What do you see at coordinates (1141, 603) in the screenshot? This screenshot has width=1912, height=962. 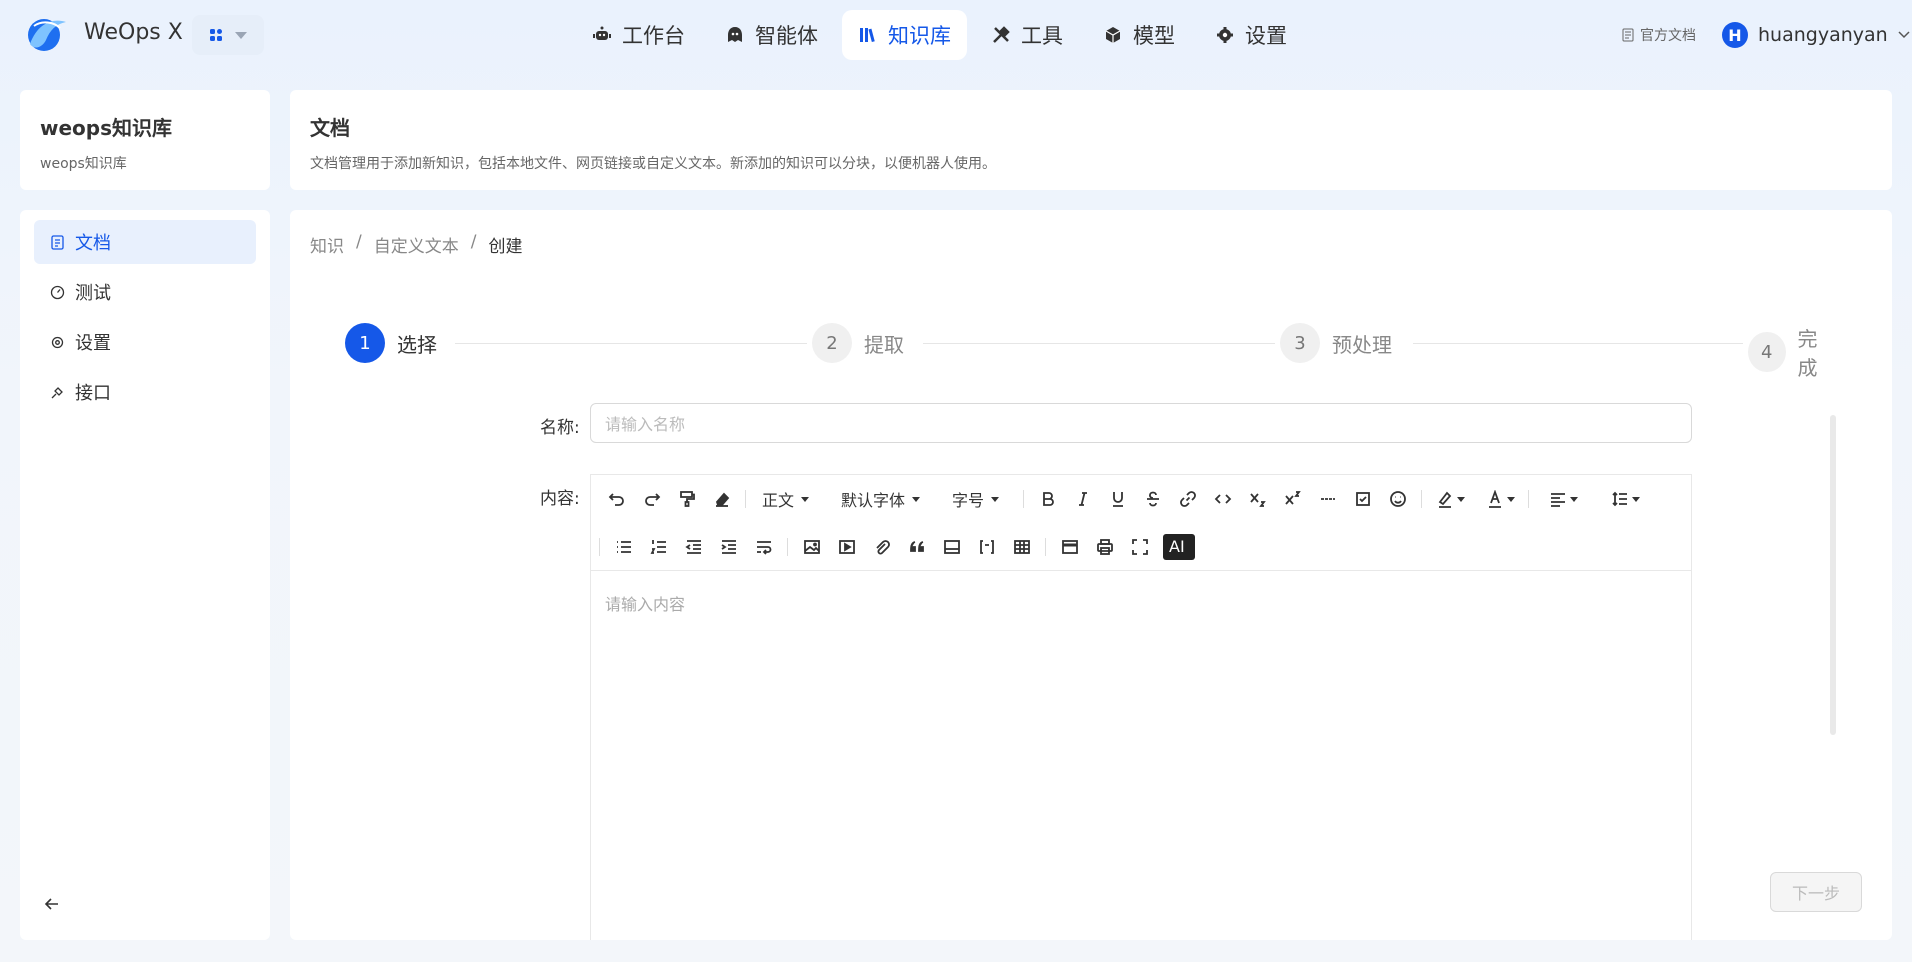 I see `content-placeholder: 请输入内容` at bounding box center [1141, 603].